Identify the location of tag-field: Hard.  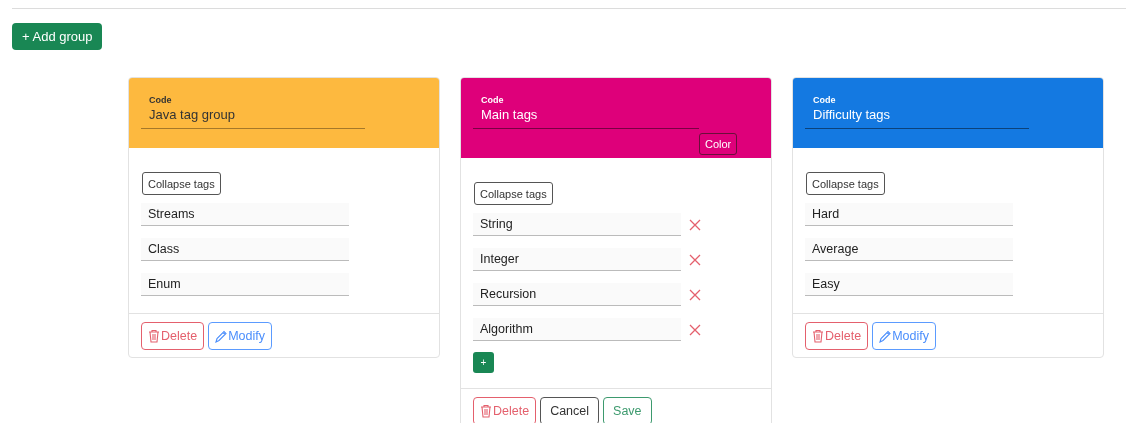
(909, 214).